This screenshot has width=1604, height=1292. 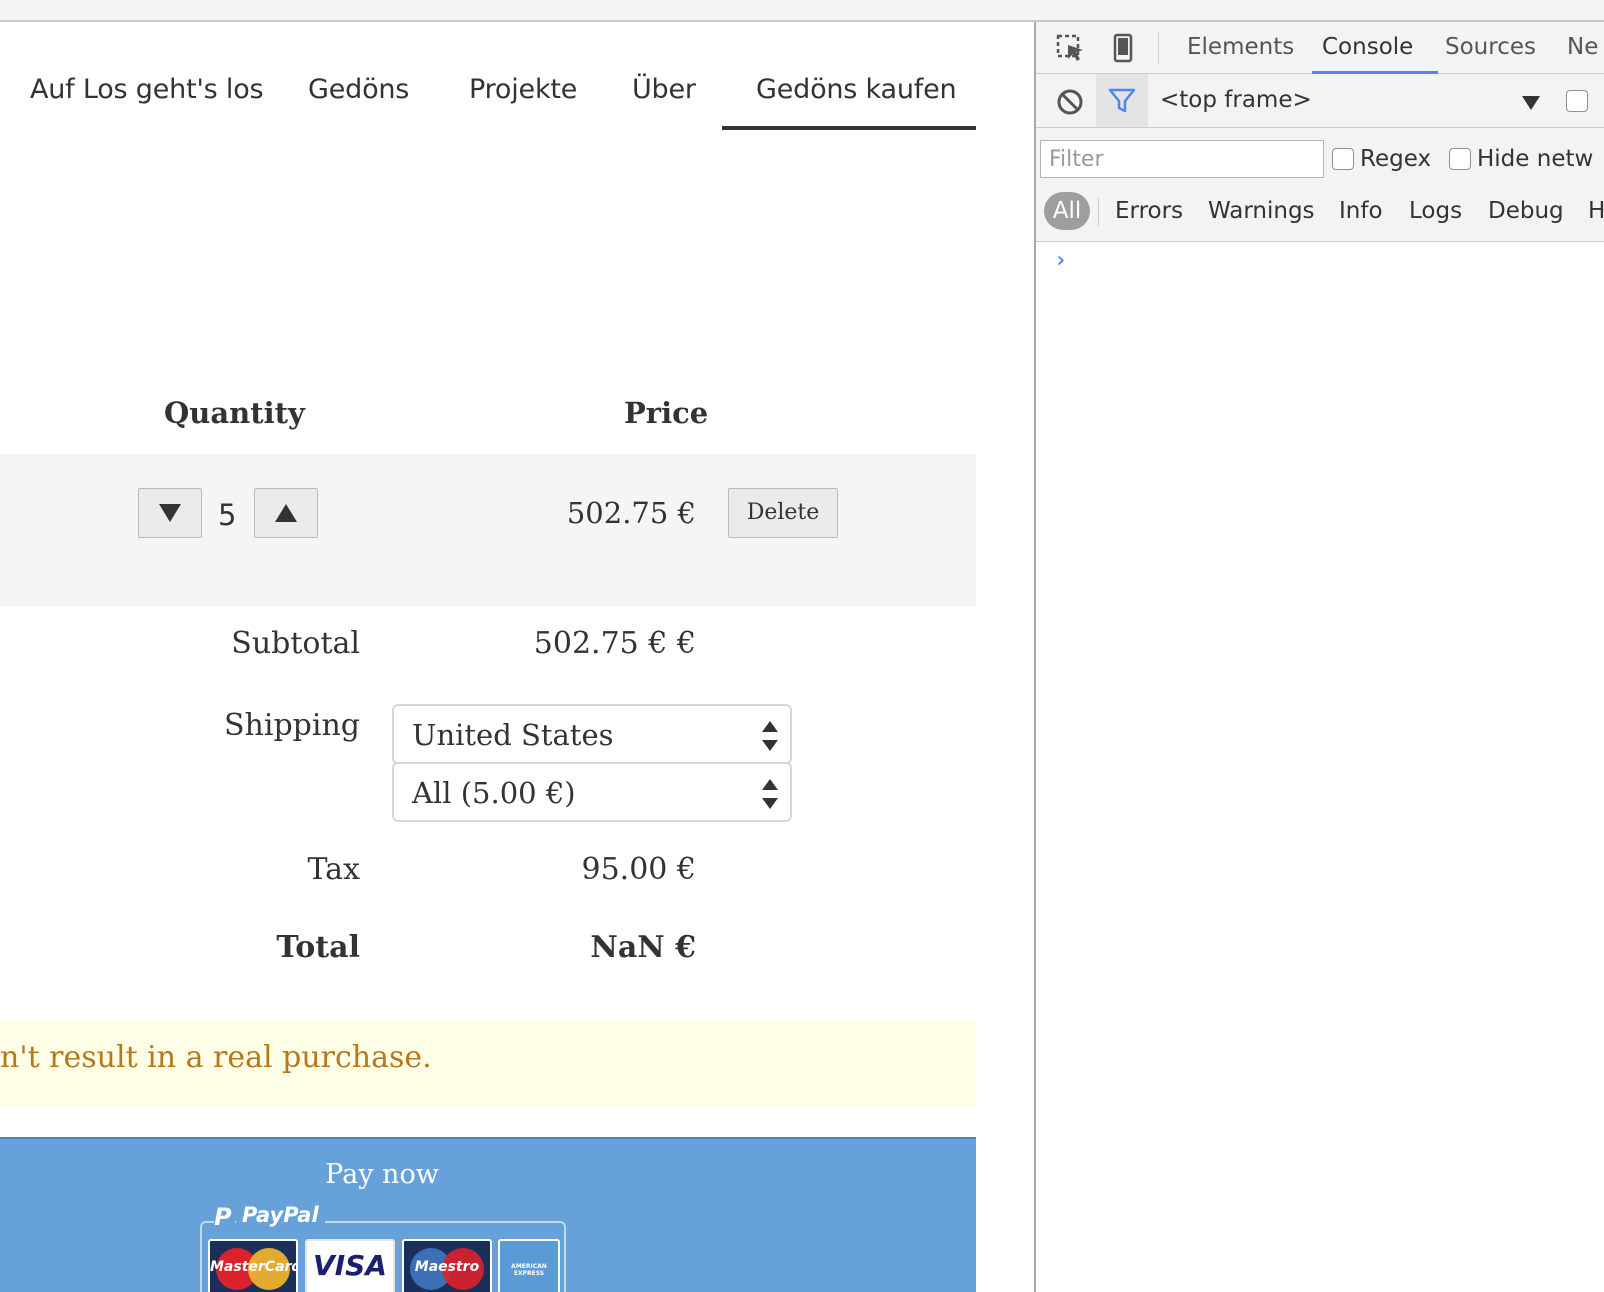 I want to click on total-label: Total, so click(x=318, y=947).